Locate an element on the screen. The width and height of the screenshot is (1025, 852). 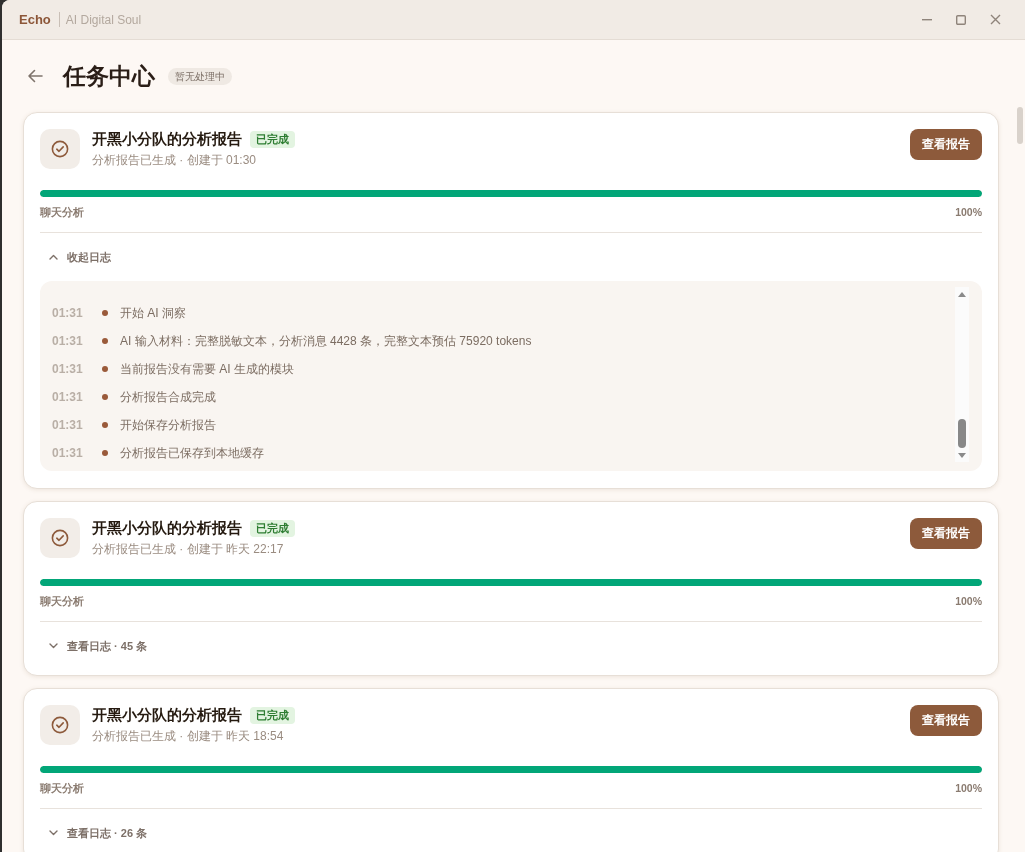
task-subtitle: 分析报告已生成 · 创建于 昨天 18:54 is located at coordinates (188, 736).